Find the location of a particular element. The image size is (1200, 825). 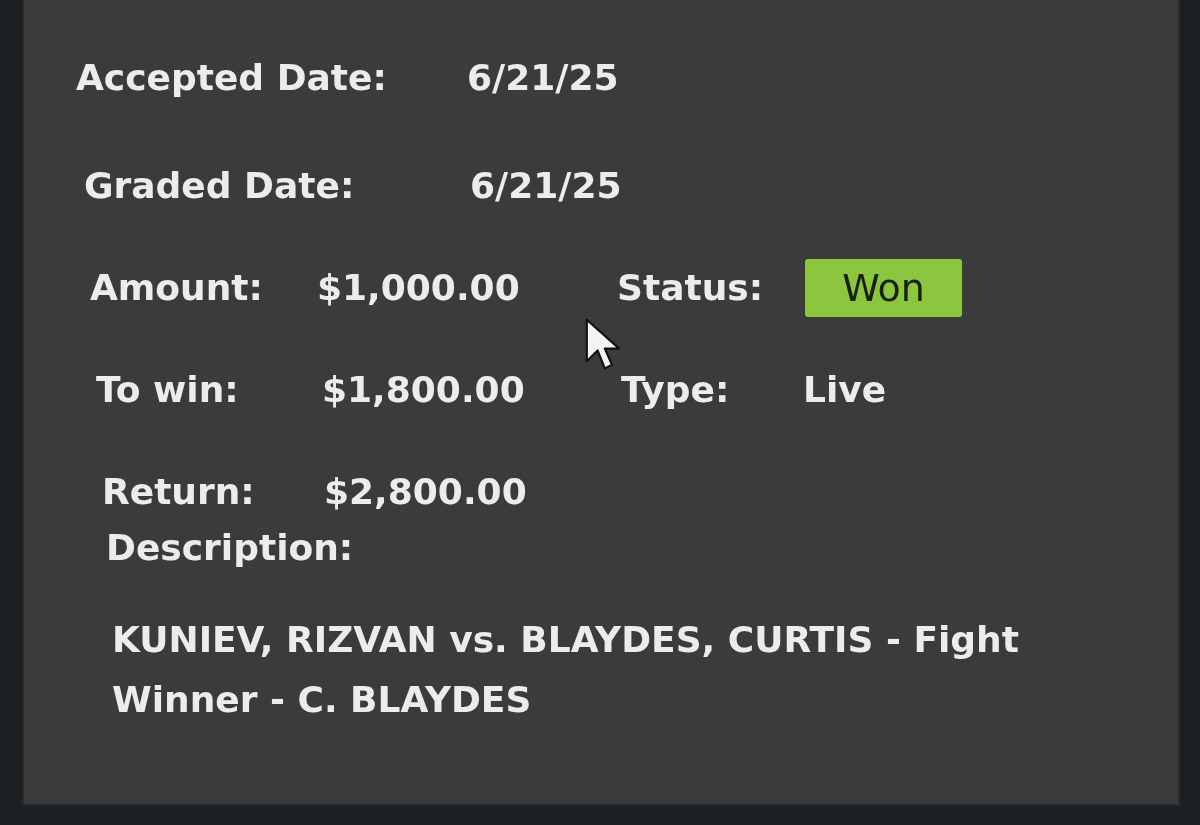

field-value: $2,800.00 is located at coordinates (426, 492).